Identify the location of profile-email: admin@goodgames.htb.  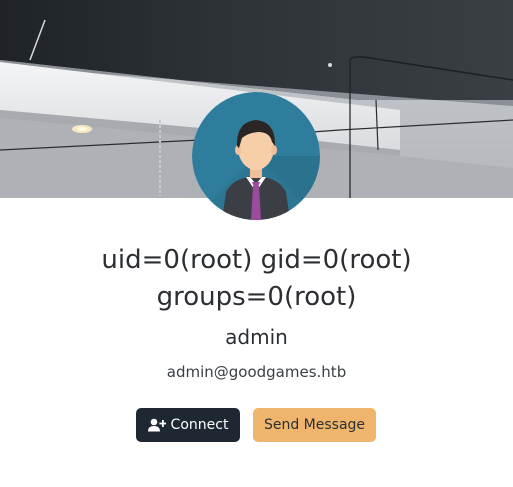
(256, 372).